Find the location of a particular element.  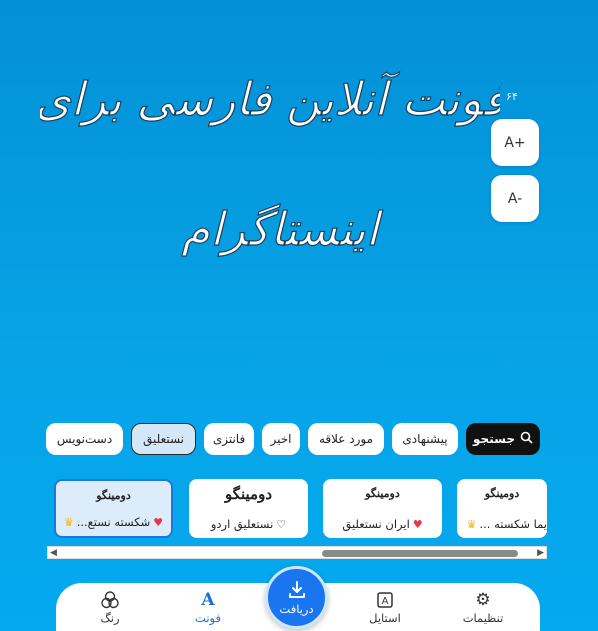

preview-line-1: فونت آنلاین فارسی برای is located at coordinates (270, 99).